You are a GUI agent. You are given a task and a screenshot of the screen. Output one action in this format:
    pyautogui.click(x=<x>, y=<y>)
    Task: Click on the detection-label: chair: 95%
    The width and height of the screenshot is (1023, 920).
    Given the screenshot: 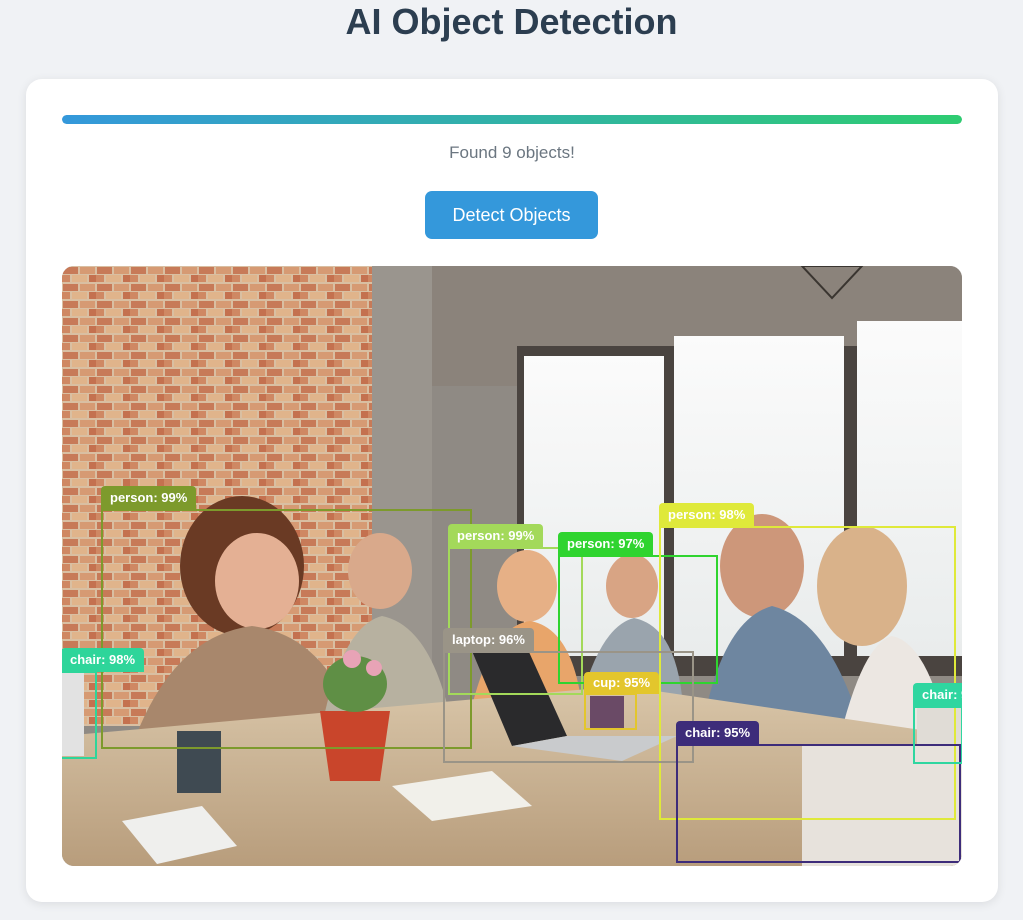 What is the action you would take?
    pyautogui.click(x=718, y=733)
    